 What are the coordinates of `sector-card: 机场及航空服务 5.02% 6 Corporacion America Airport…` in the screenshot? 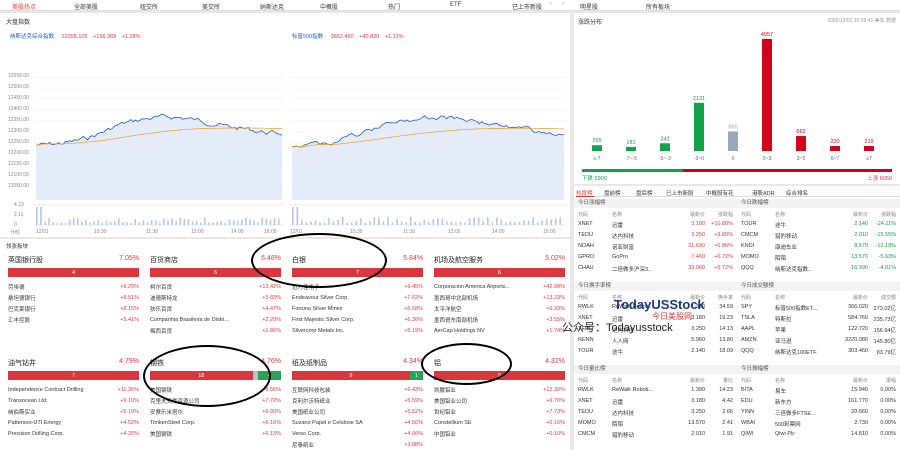 It's located at (499, 301).